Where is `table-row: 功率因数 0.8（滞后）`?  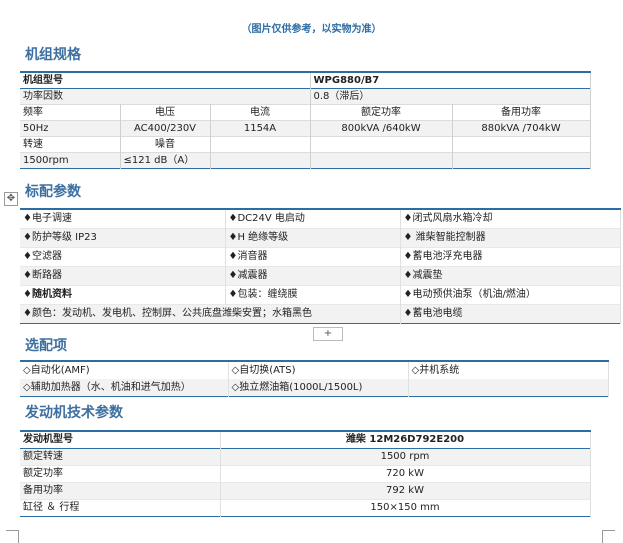
table-row: 功率因数 0.8（滞后） is located at coordinates (305, 96).